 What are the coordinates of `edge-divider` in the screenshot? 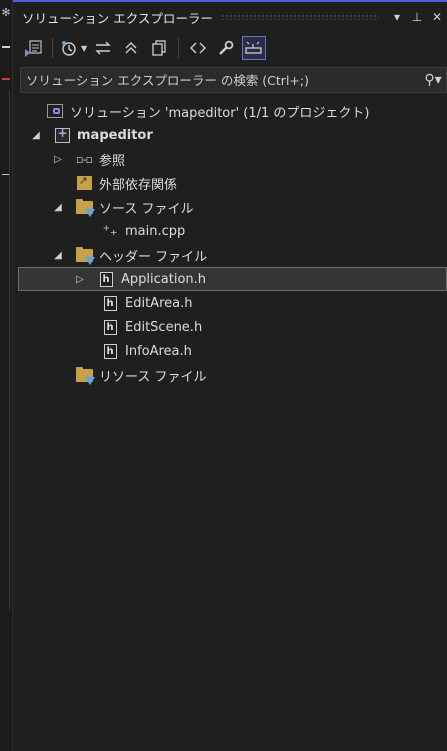 It's located at (9, 350).